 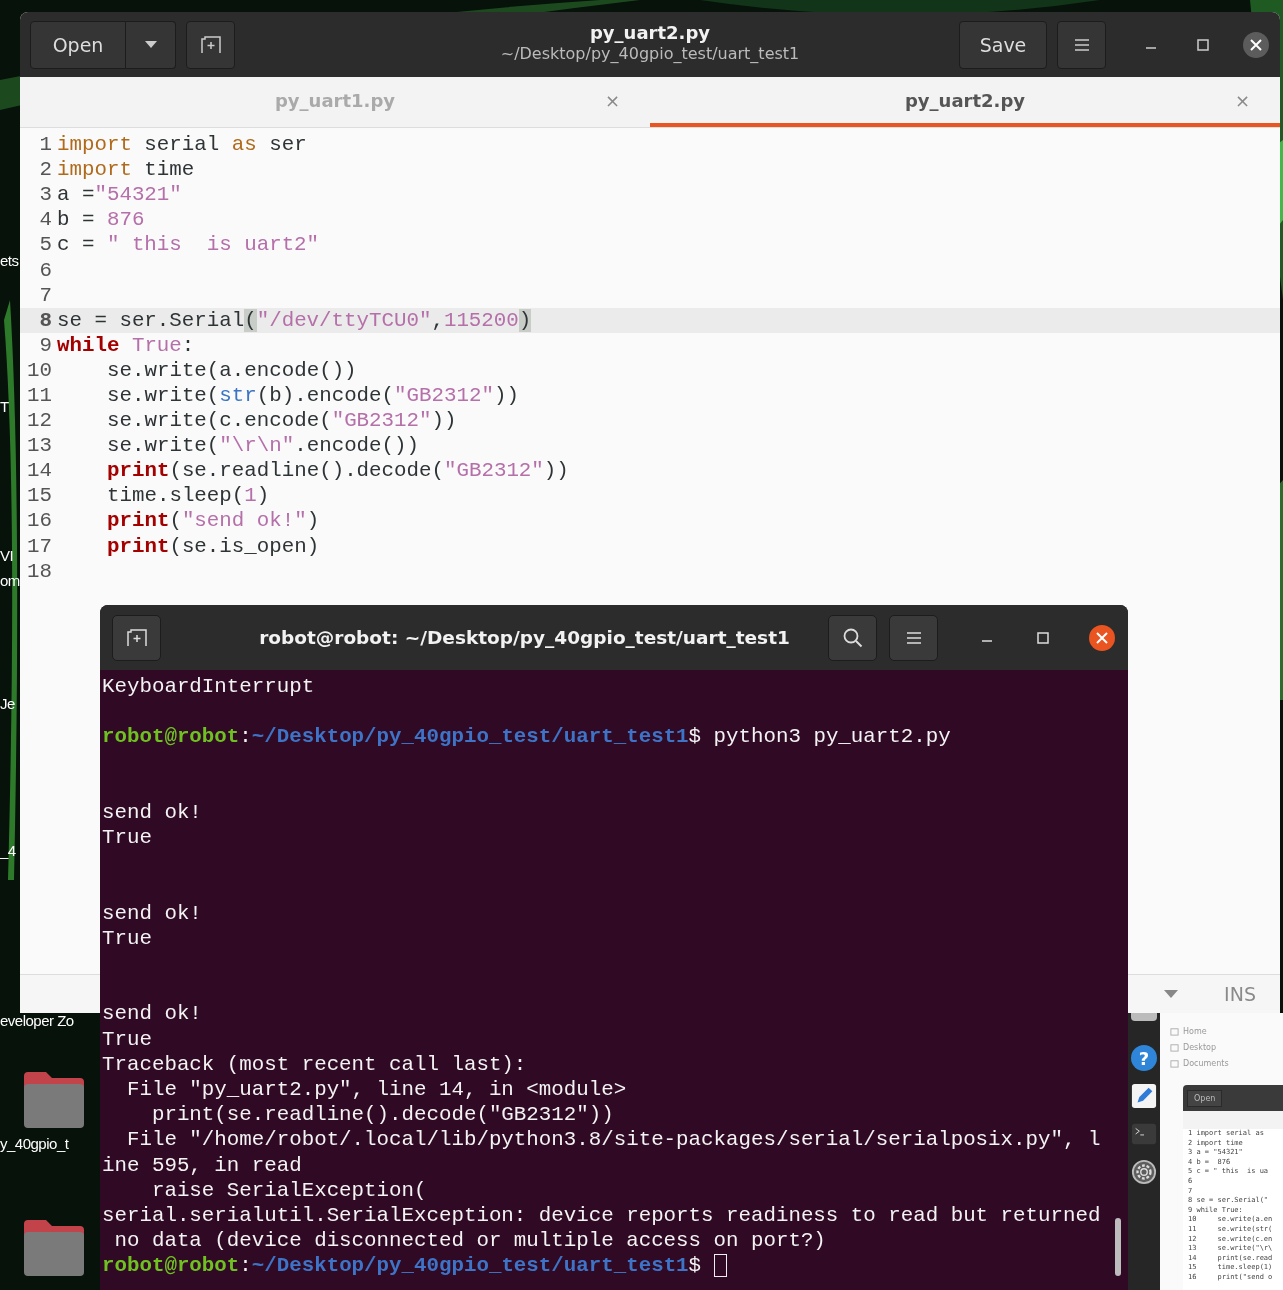 What do you see at coordinates (39, 421) in the screenshot?
I see `line-number: 12` at bounding box center [39, 421].